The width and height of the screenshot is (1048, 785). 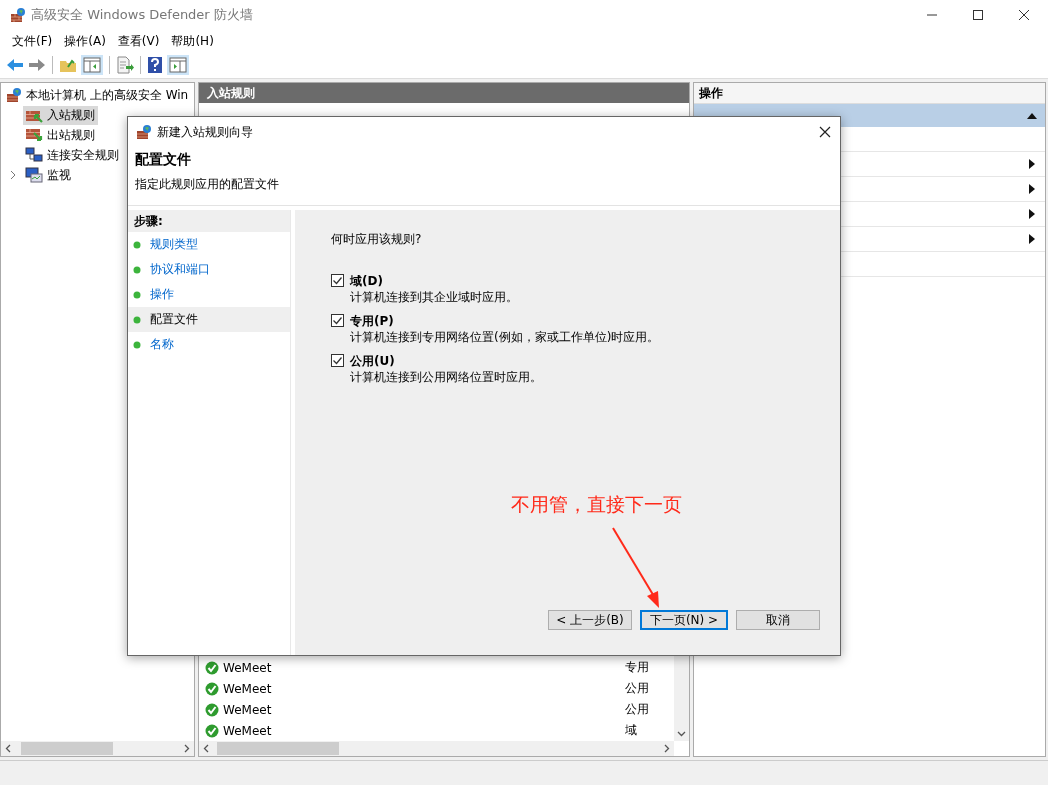 What do you see at coordinates (505, 337) in the screenshot?
I see `option-description: 计算机连接到专用网络位置(例如，家或工作单位)时应用。` at bounding box center [505, 337].